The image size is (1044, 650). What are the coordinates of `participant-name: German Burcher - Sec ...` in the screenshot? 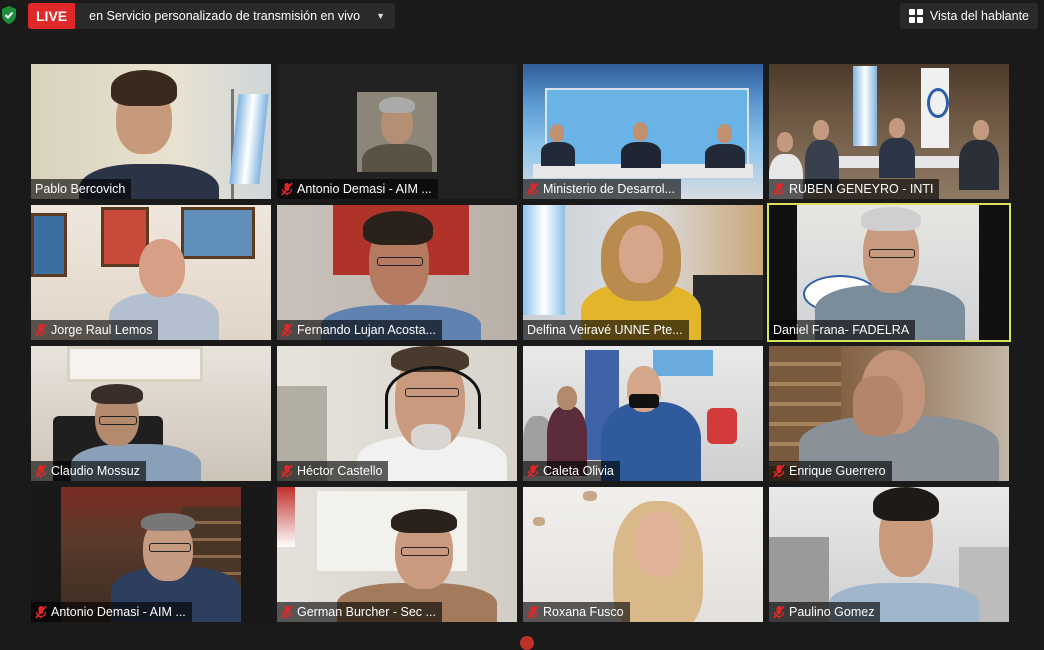 It's located at (366, 612).